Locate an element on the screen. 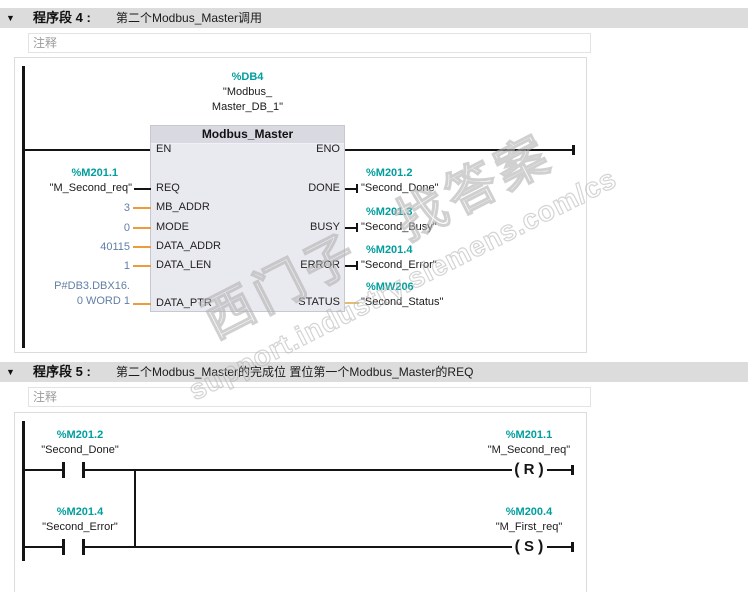 The image size is (748, 592). mb-addr-connector is located at coordinates (142, 208).